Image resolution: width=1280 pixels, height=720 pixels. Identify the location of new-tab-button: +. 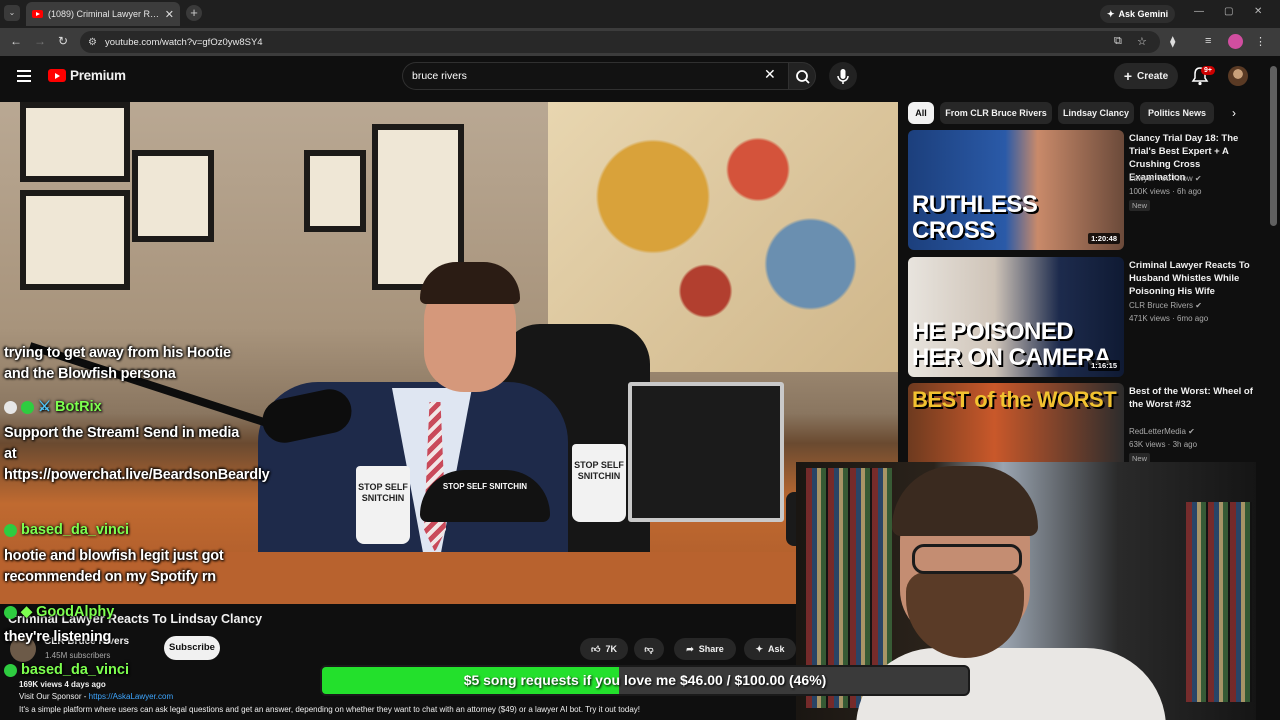
(194, 13).